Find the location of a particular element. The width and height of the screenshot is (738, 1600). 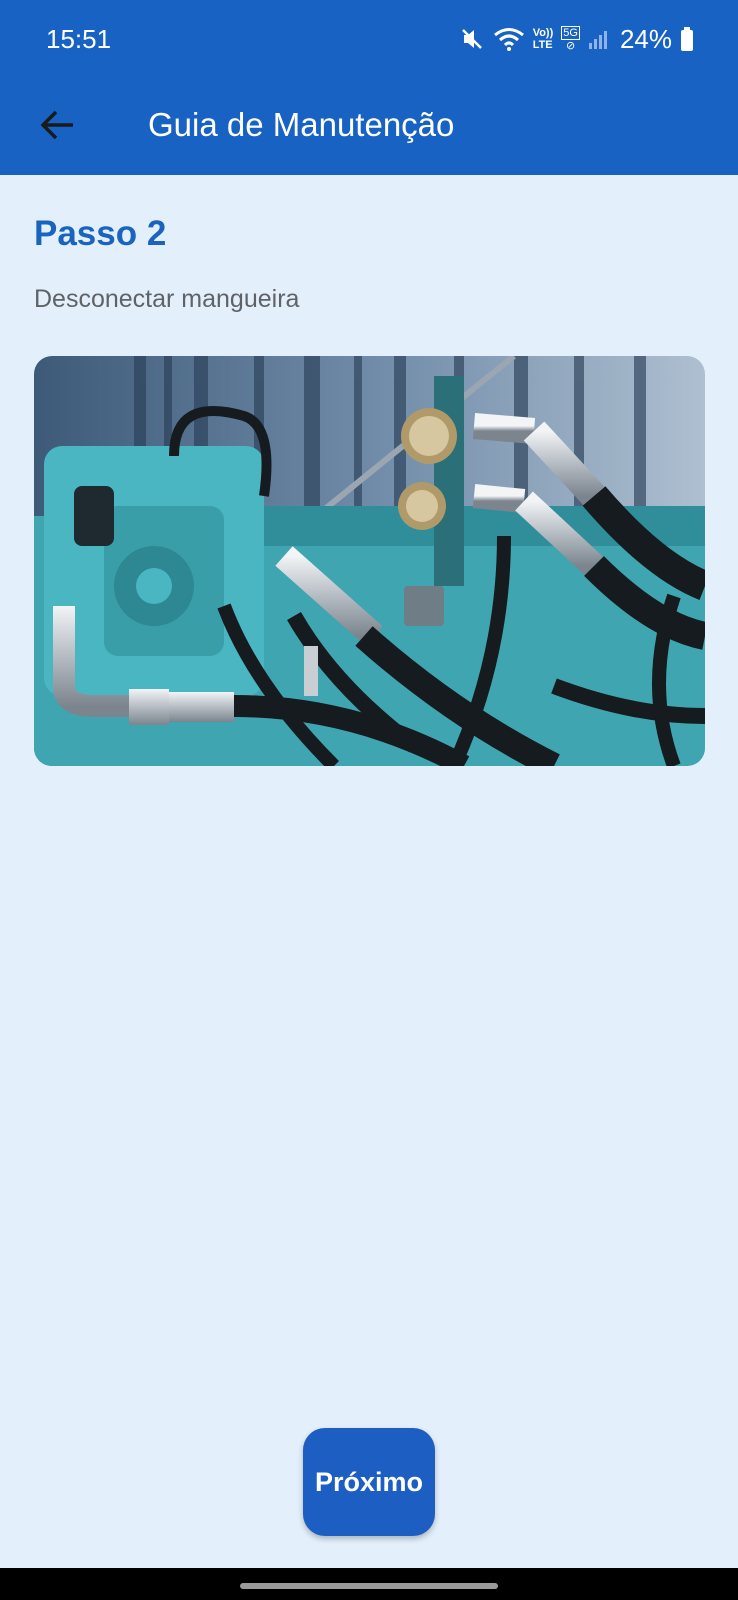

step-title: Passo 2 is located at coordinates (100, 233).